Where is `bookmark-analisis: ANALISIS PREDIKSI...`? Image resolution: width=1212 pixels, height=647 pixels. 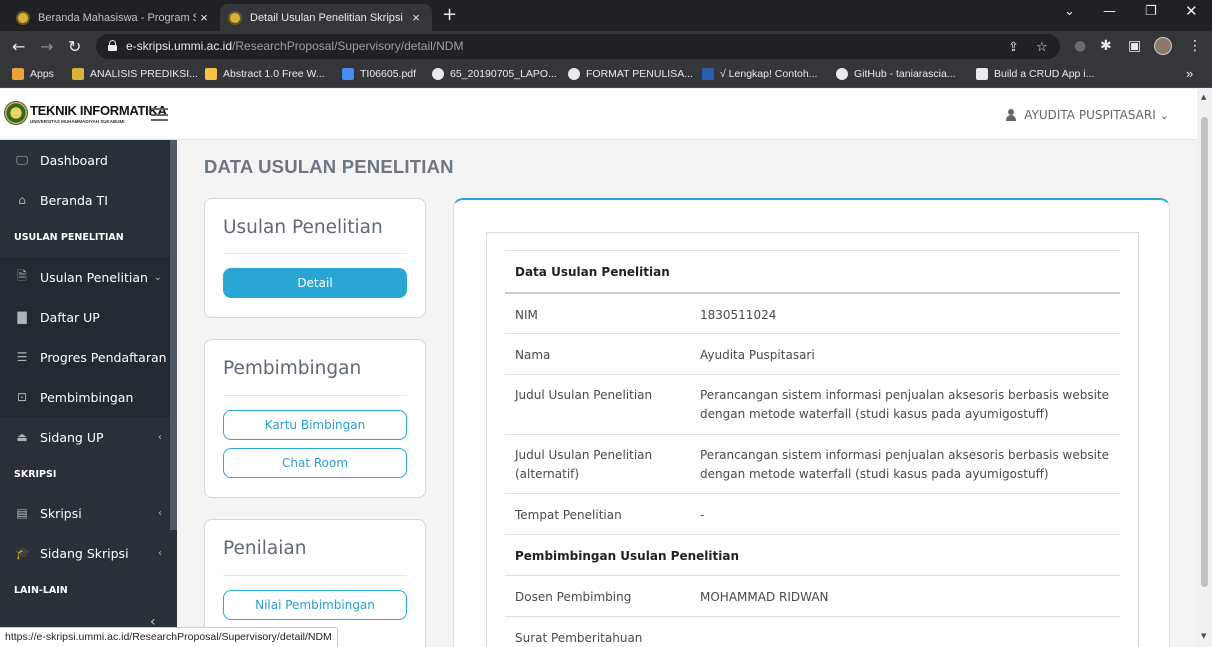 bookmark-analisis: ANALISIS PREDIKSI... is located at coordinates (135, 74).